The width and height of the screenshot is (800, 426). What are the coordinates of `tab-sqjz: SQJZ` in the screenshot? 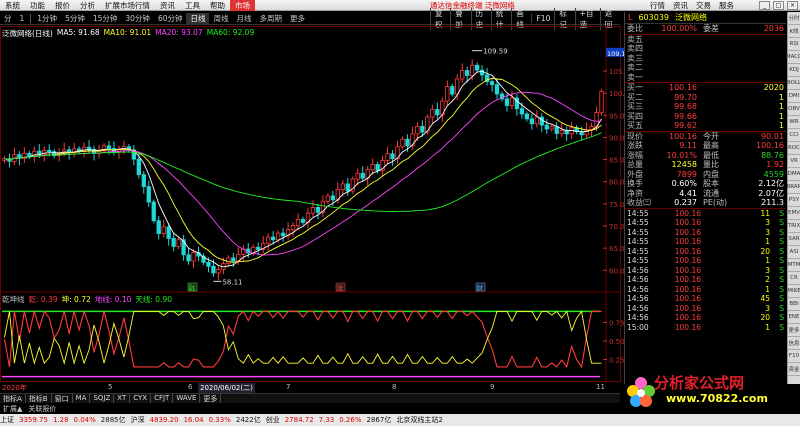 It's located at (102, 398).